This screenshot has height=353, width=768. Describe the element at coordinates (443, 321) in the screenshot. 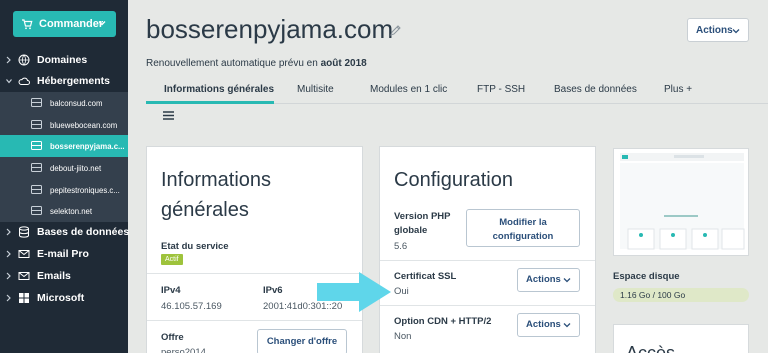

I see `cdn-label: Option CDN + HTTP/2` at that location.